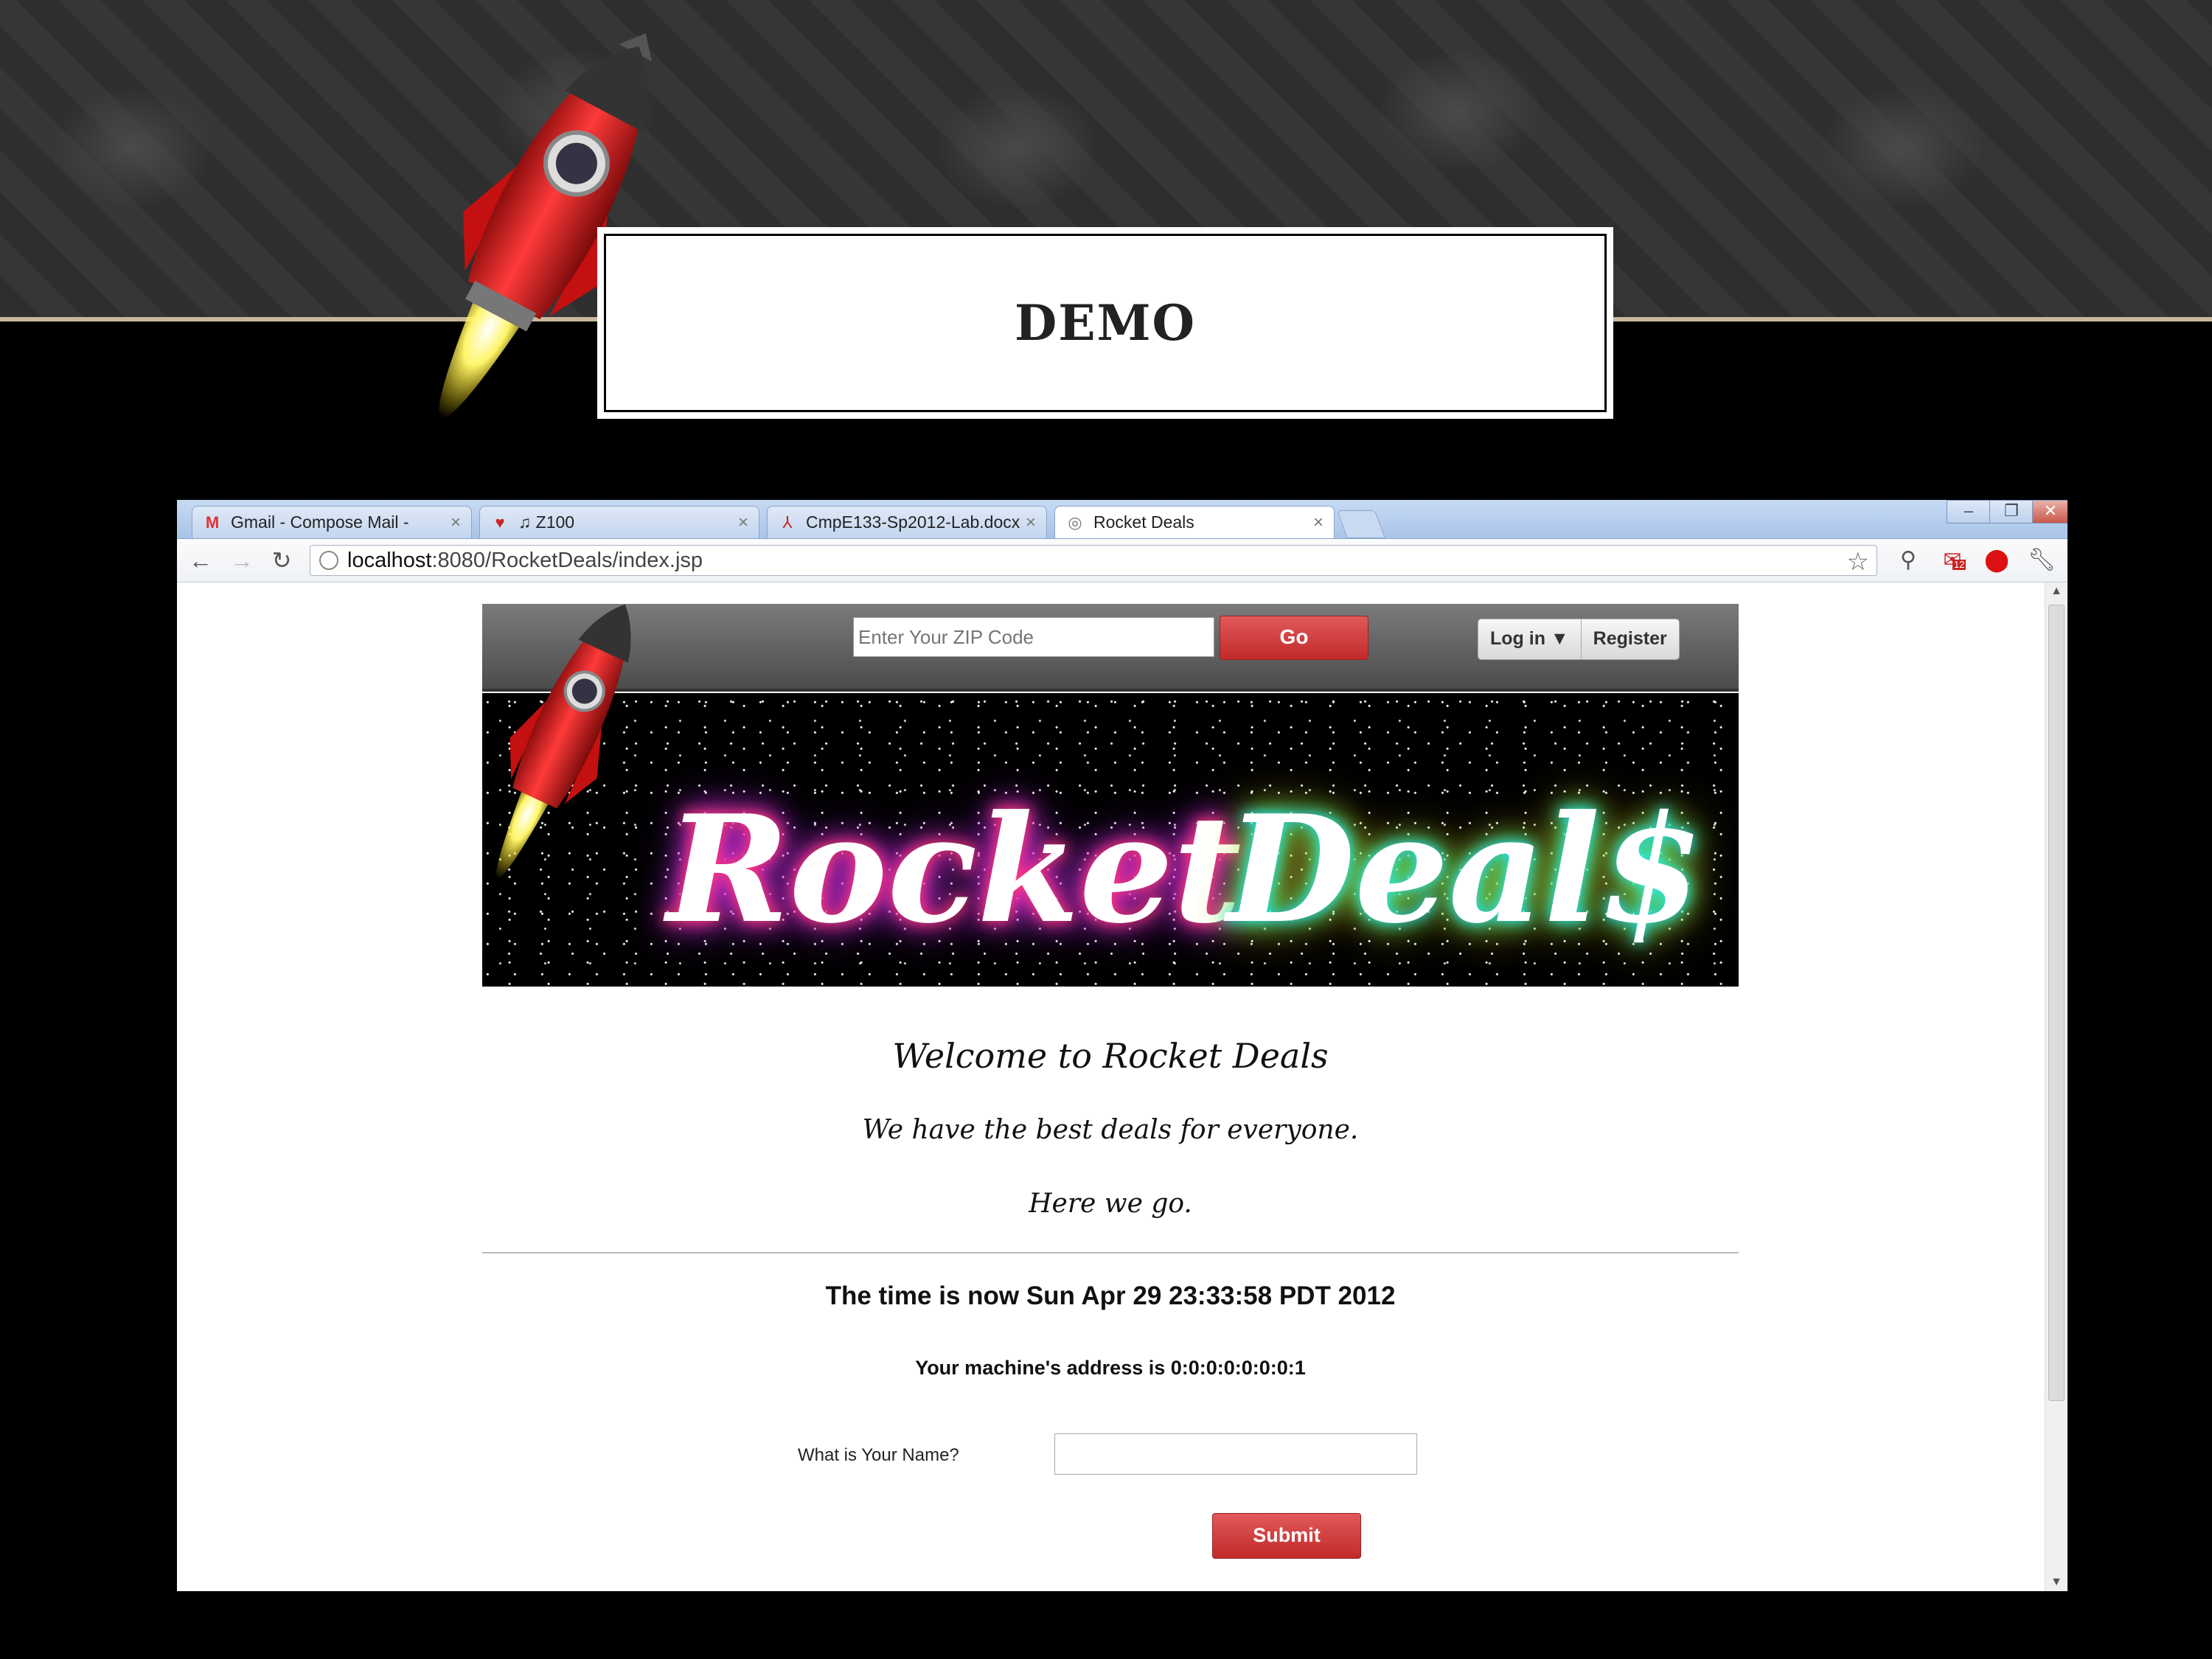 The height and width of the screenshot is (1659, 2212). I want to click on tab-lab-doc: ⅄ CmpE133-Sp2012-Lab.docx ×, so click(907, 522).